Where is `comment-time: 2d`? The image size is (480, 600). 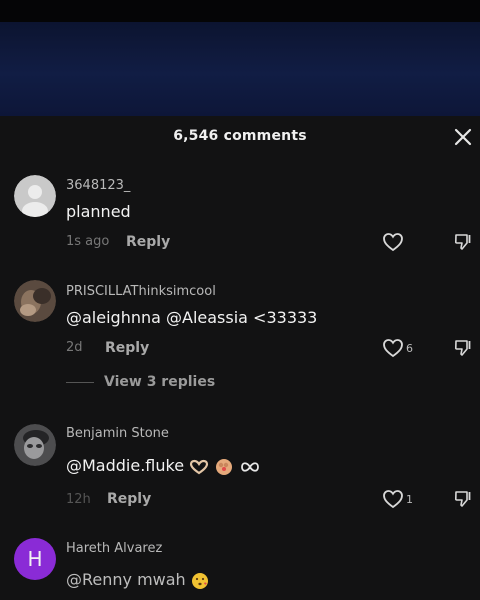
comment-time: 2d is located at coordinates (74, 347).